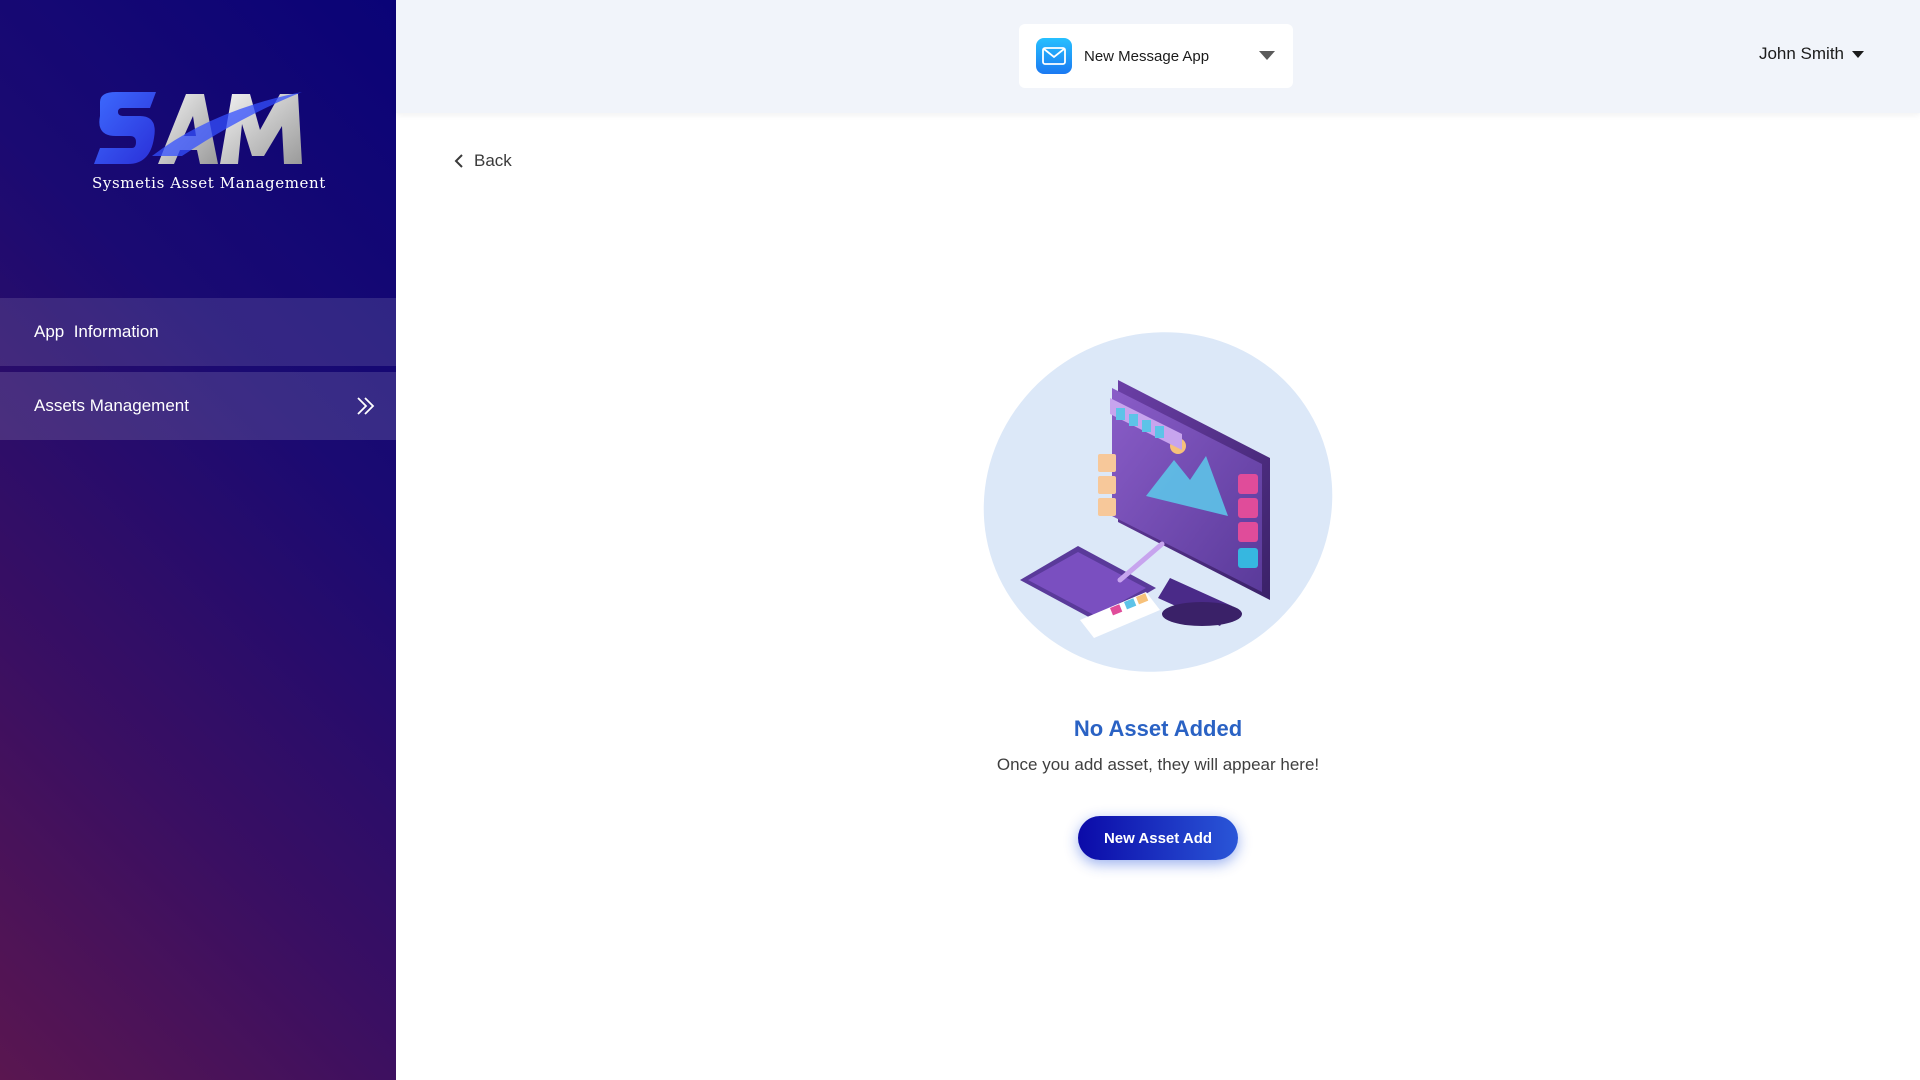  I want to click on sam-logo: Sysmetis Asset Management, so click(209, 142).